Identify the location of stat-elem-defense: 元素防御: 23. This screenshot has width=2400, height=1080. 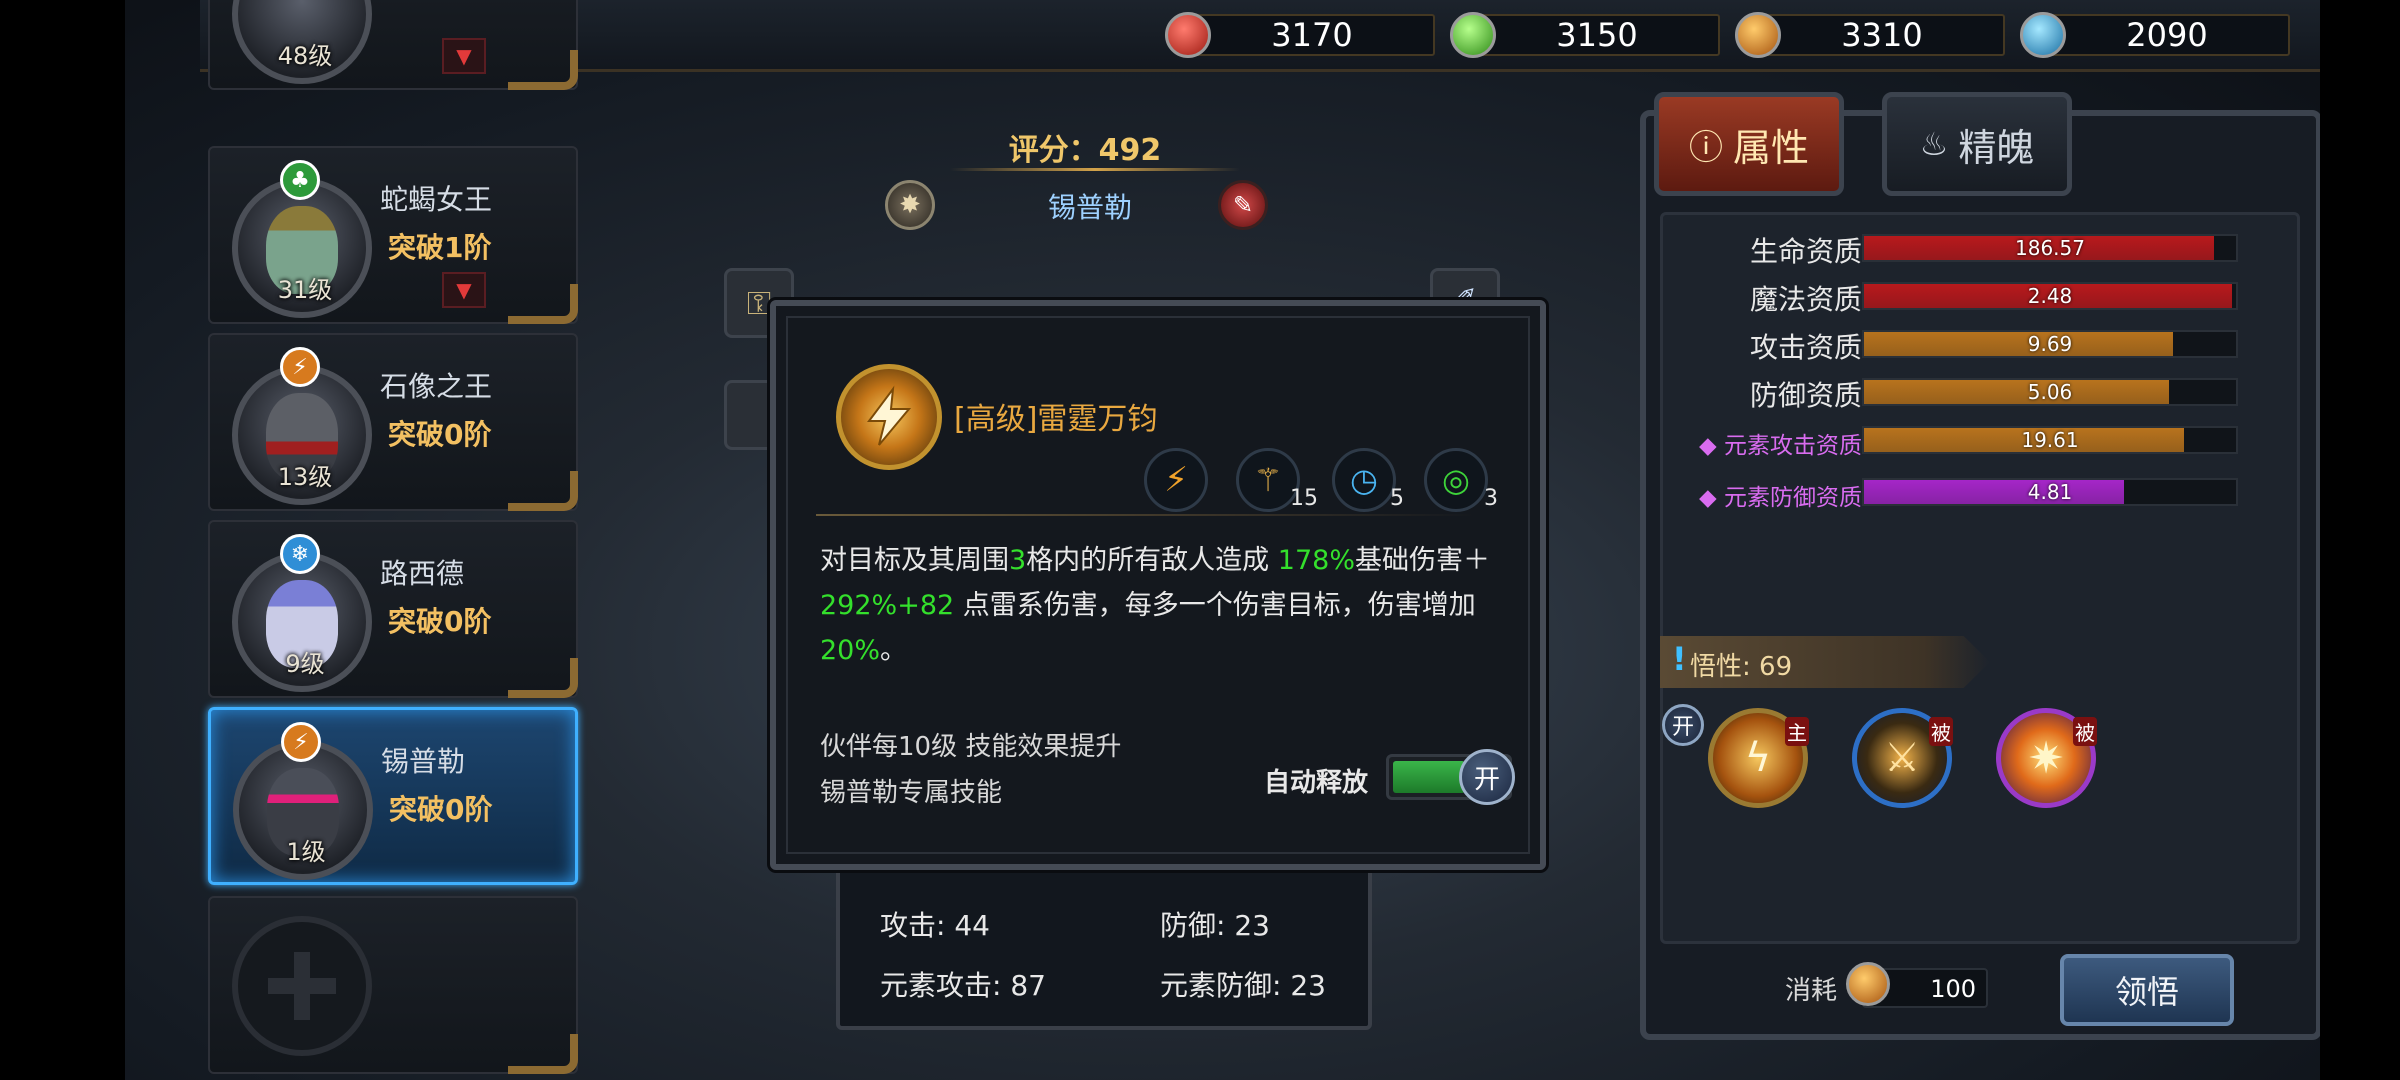
(1243, 985).